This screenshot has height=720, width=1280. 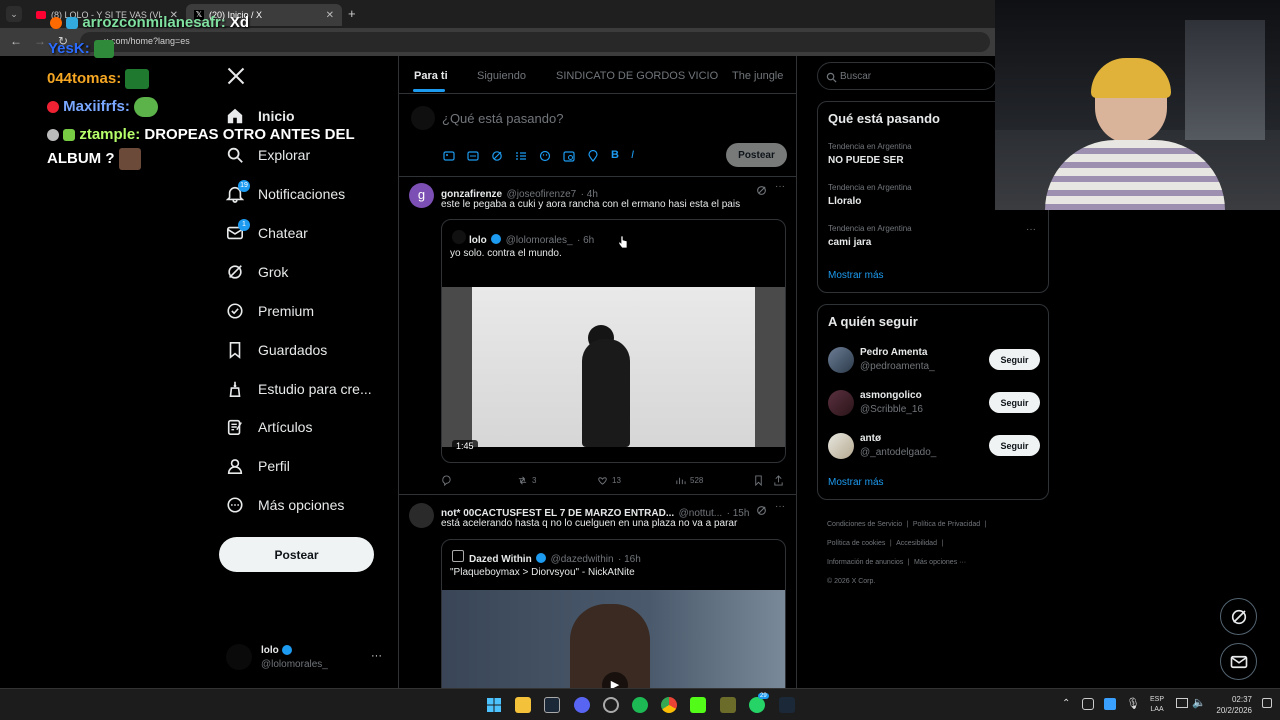 What do you see at coordinates (535, 42) in the screenshot?
I see `address-bar` at bounding box center [535, 42].